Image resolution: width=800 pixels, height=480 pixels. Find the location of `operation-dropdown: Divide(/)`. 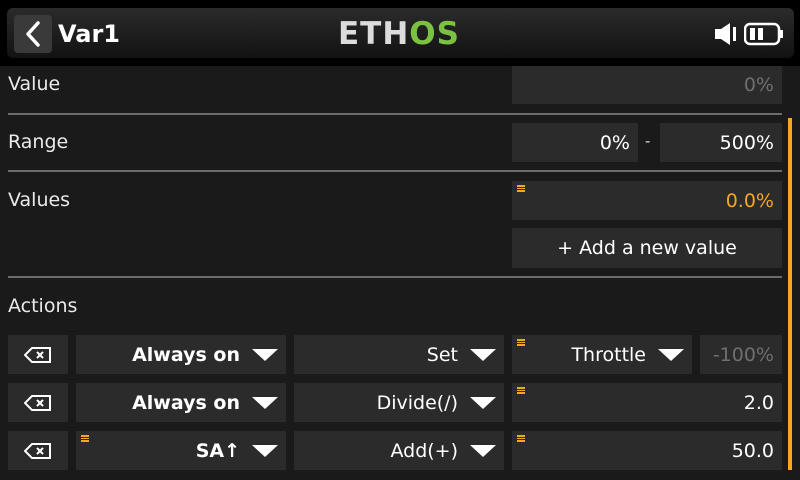

operation-dropdown: Divide(/) is located at coordinates (399, 402).